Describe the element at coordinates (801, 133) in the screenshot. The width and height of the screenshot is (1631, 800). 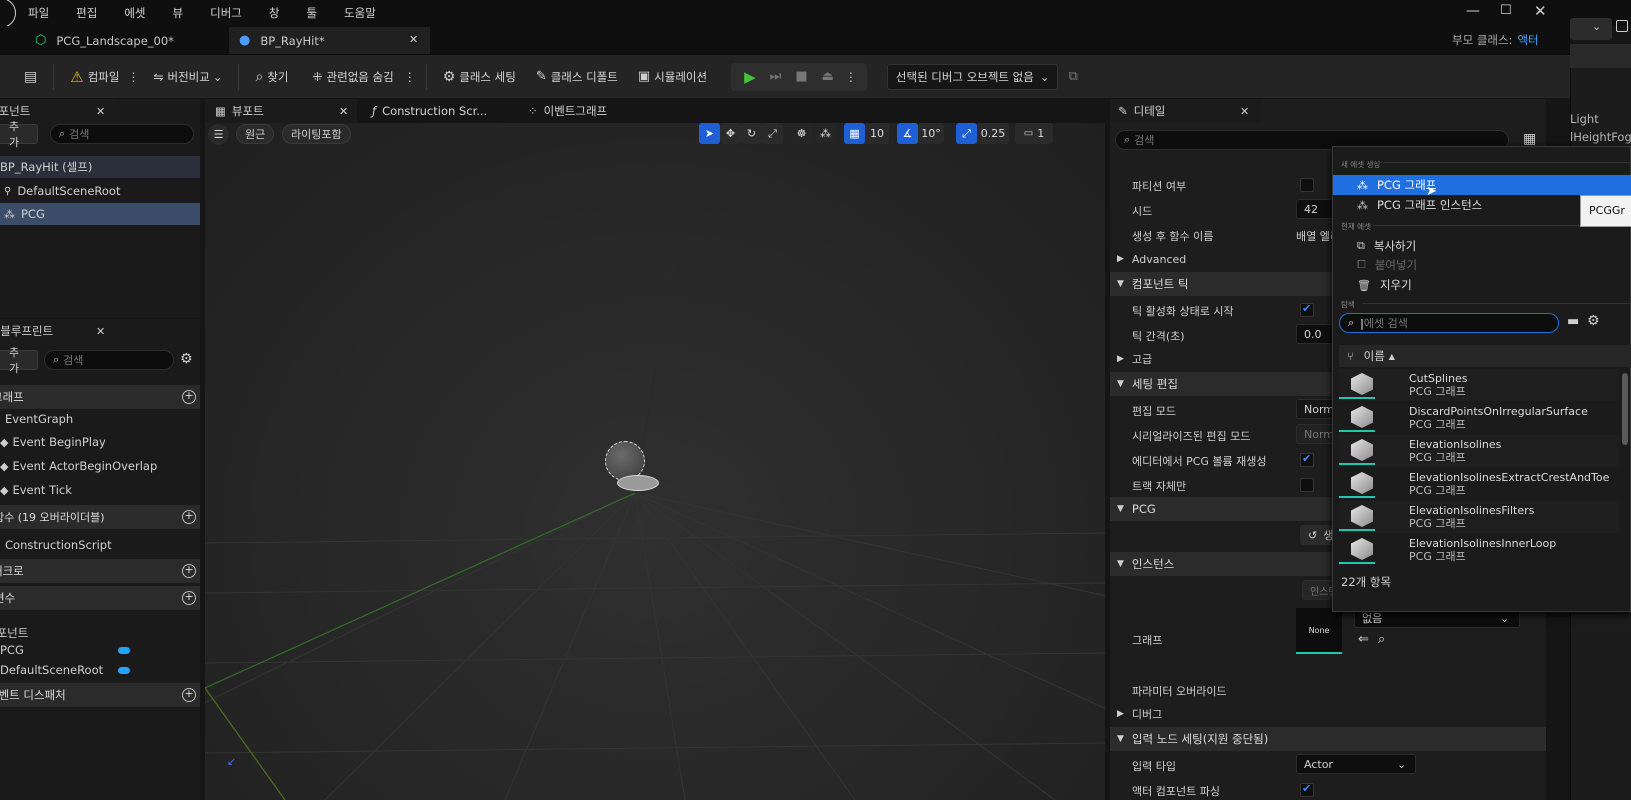
I see `surface-snap-icon: ☸` at that location.